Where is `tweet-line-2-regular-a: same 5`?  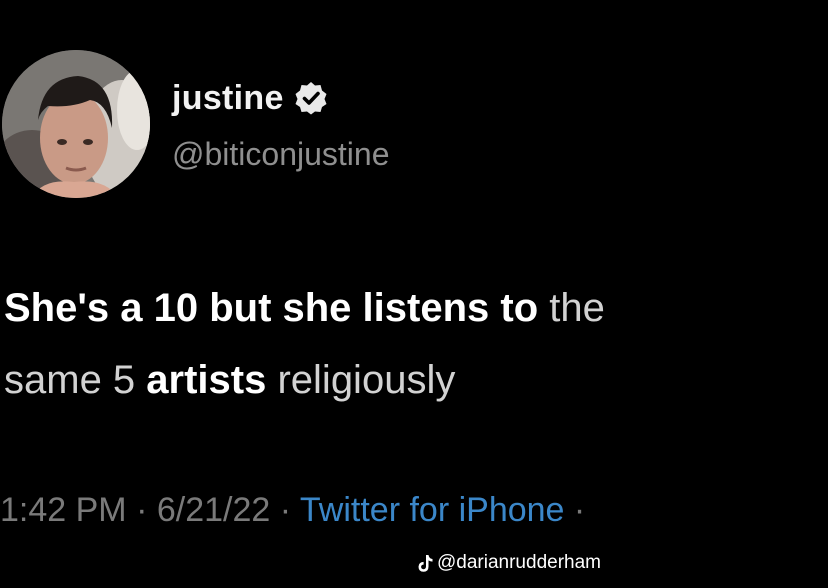
tweet-line-2-regular-a: same 5 is located at coordinates (75, 380).